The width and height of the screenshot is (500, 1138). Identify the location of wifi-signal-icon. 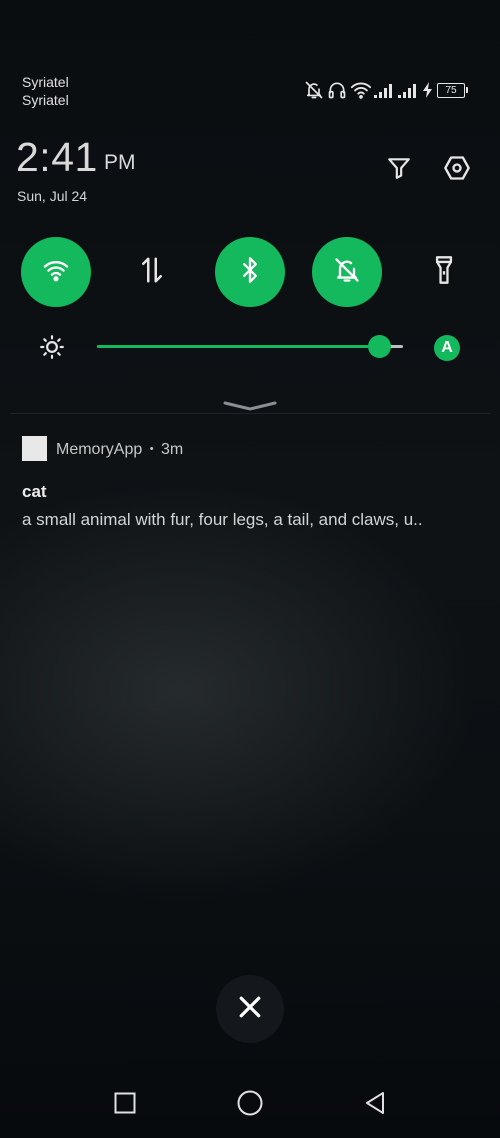
(361, 90).